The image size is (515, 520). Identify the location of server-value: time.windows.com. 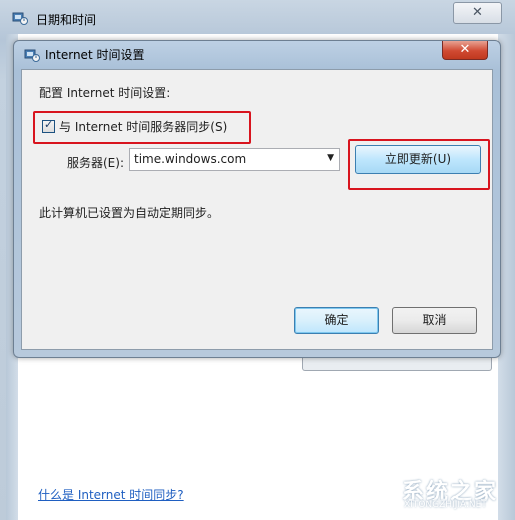
(190, 159).